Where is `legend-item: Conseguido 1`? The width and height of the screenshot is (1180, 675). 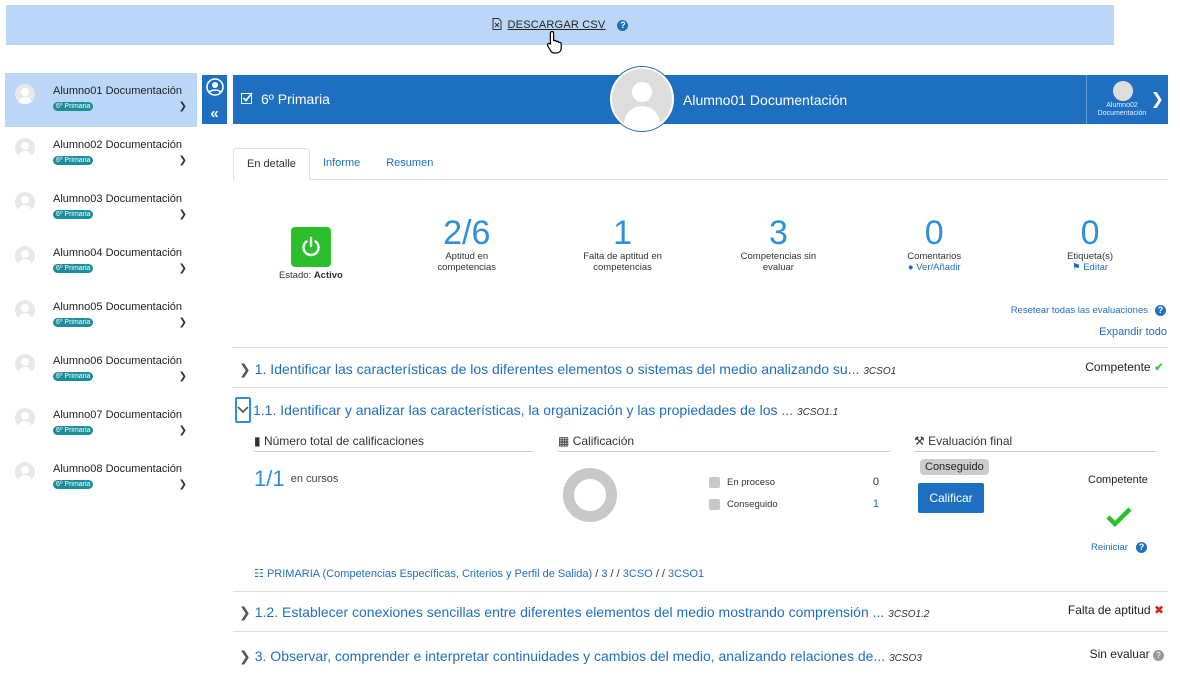
legend-item: Conseguido 1 is located at coordinates (794, 504).